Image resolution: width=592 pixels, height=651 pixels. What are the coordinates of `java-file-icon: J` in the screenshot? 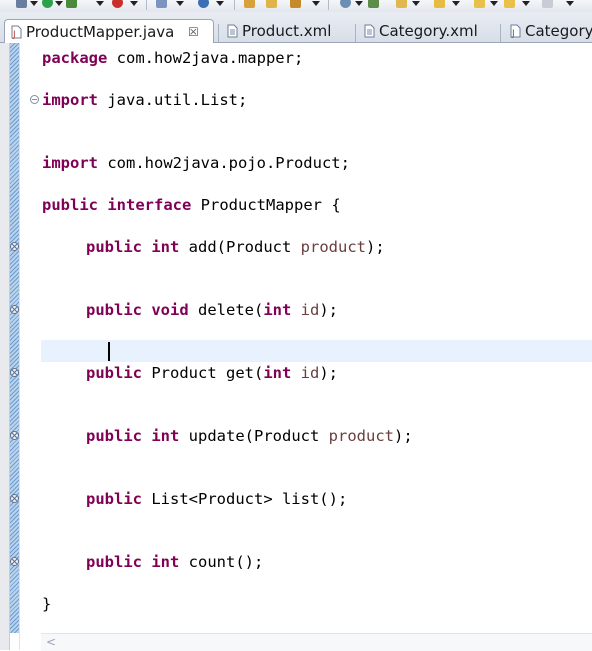 It's located at (16, 32).